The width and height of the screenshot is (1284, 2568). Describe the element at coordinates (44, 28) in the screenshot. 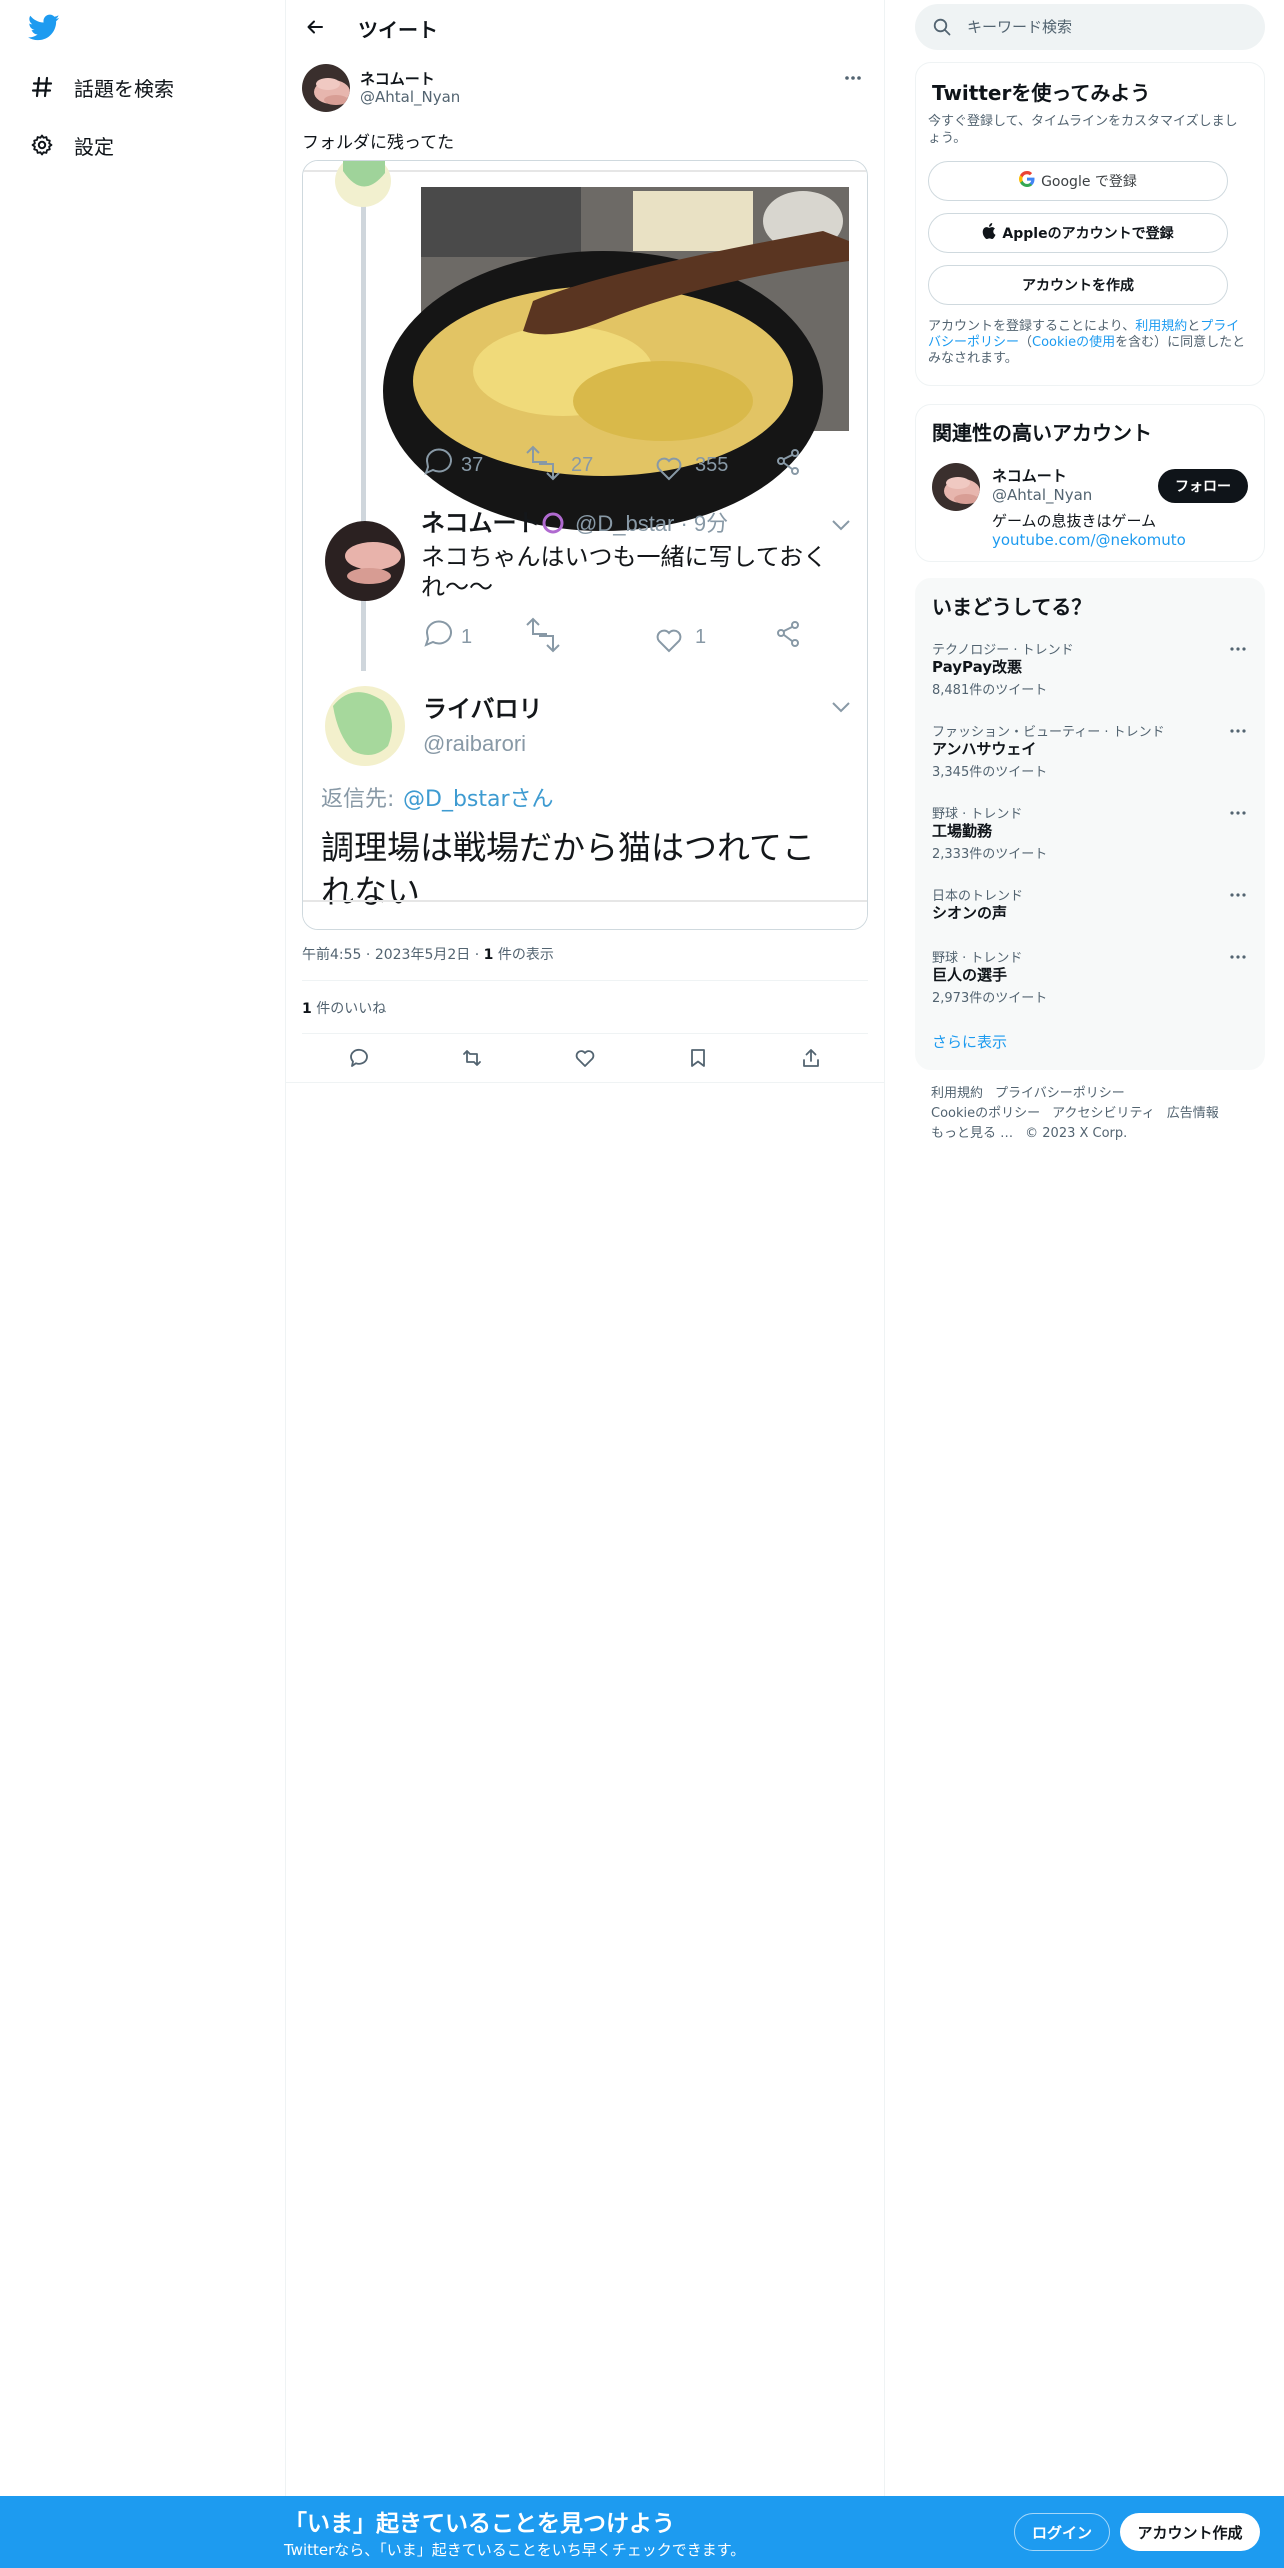

I see `twitter-logo-icon` at that location.